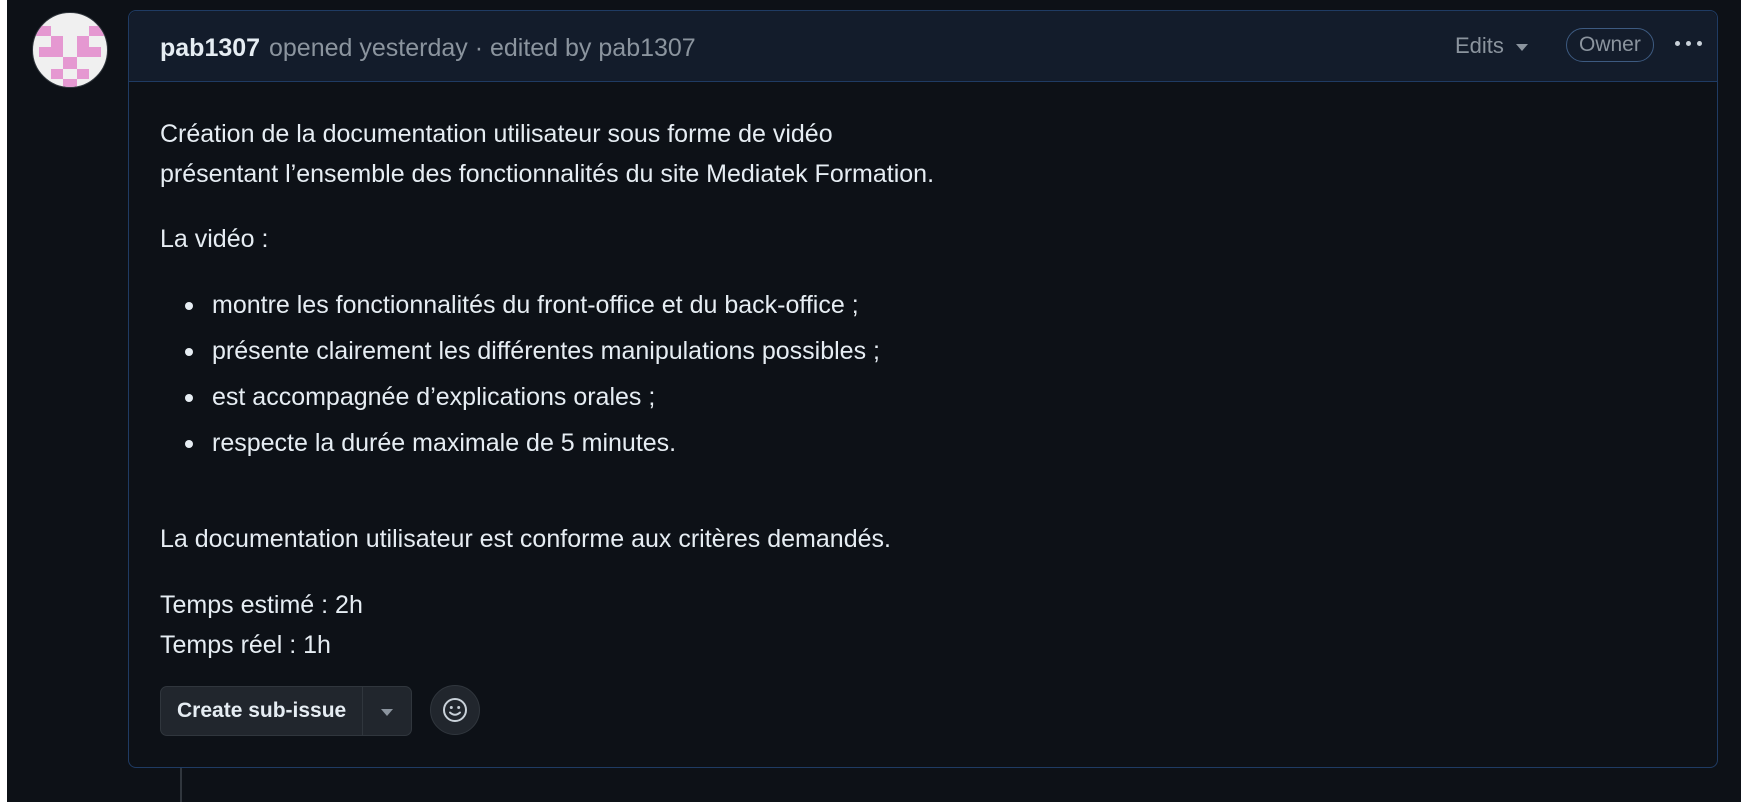 Image resolution: width=1741 pixels, height=810 pixels. I want to click on owner-badge: Owner, so click(1610, 45).